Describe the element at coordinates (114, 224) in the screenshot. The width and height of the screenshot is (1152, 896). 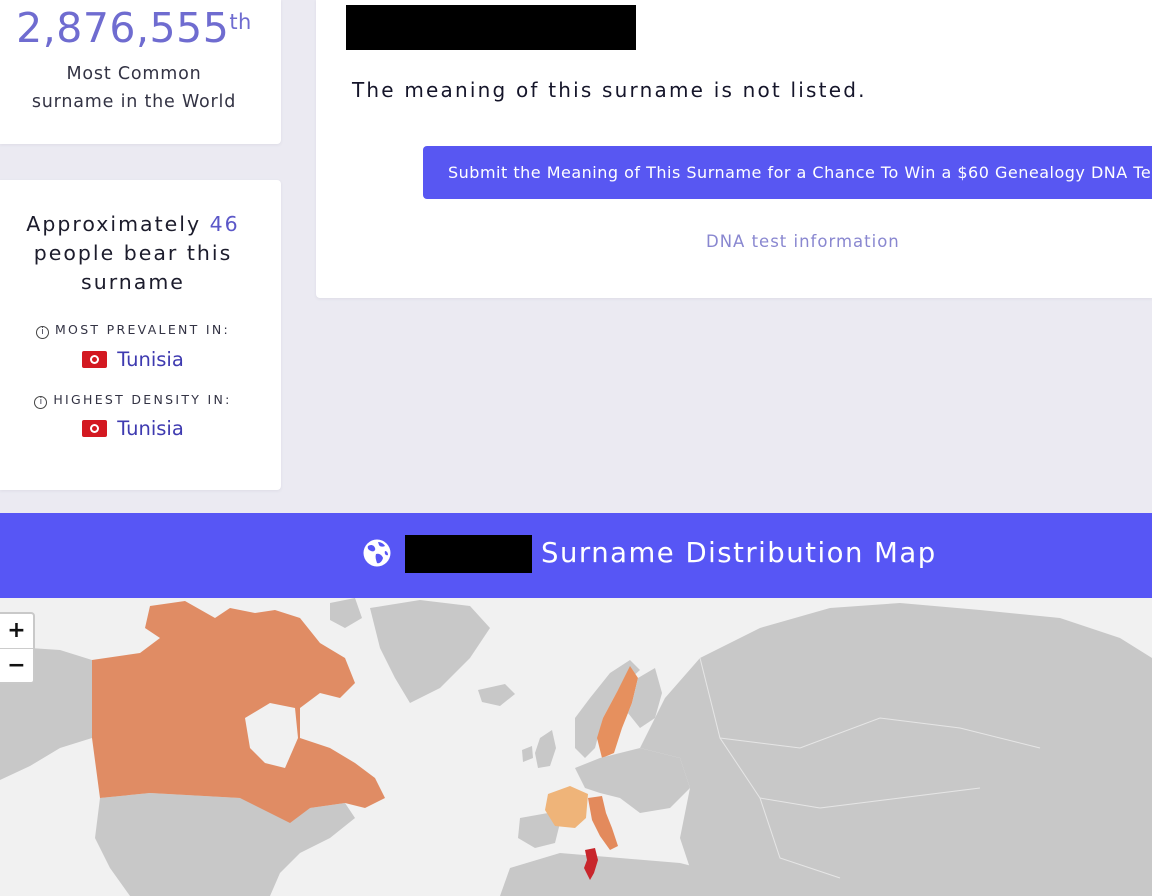
I see `approx-prefix: Approximately` at that location.